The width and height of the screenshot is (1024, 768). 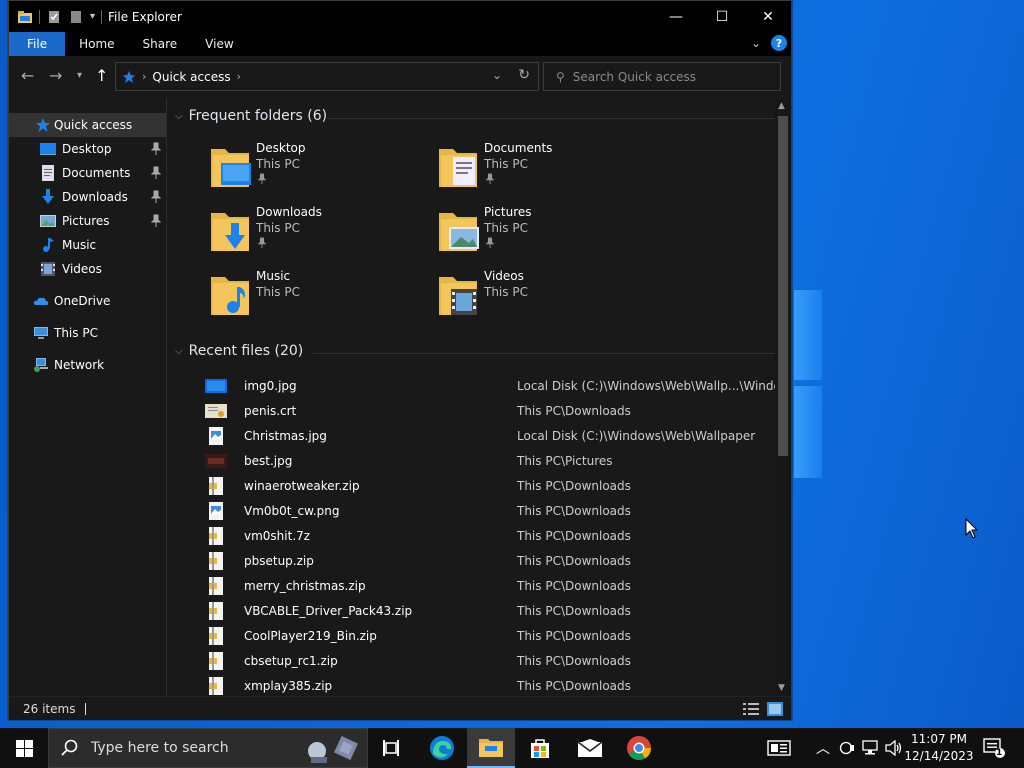 I want to click on sidebar-item-label: Quick access, so click(x=93, y=125).